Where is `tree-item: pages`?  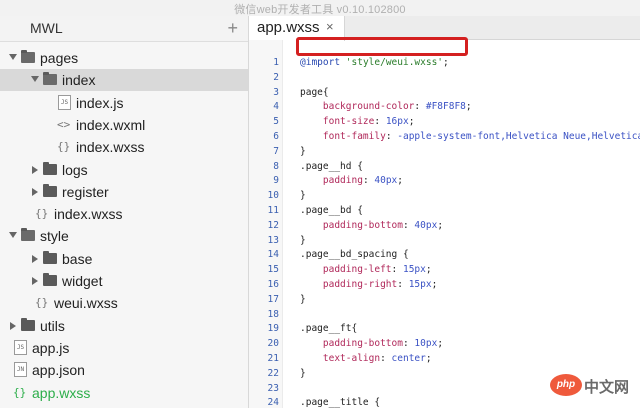
tree-item: pages is located at coordinates (124, 58).